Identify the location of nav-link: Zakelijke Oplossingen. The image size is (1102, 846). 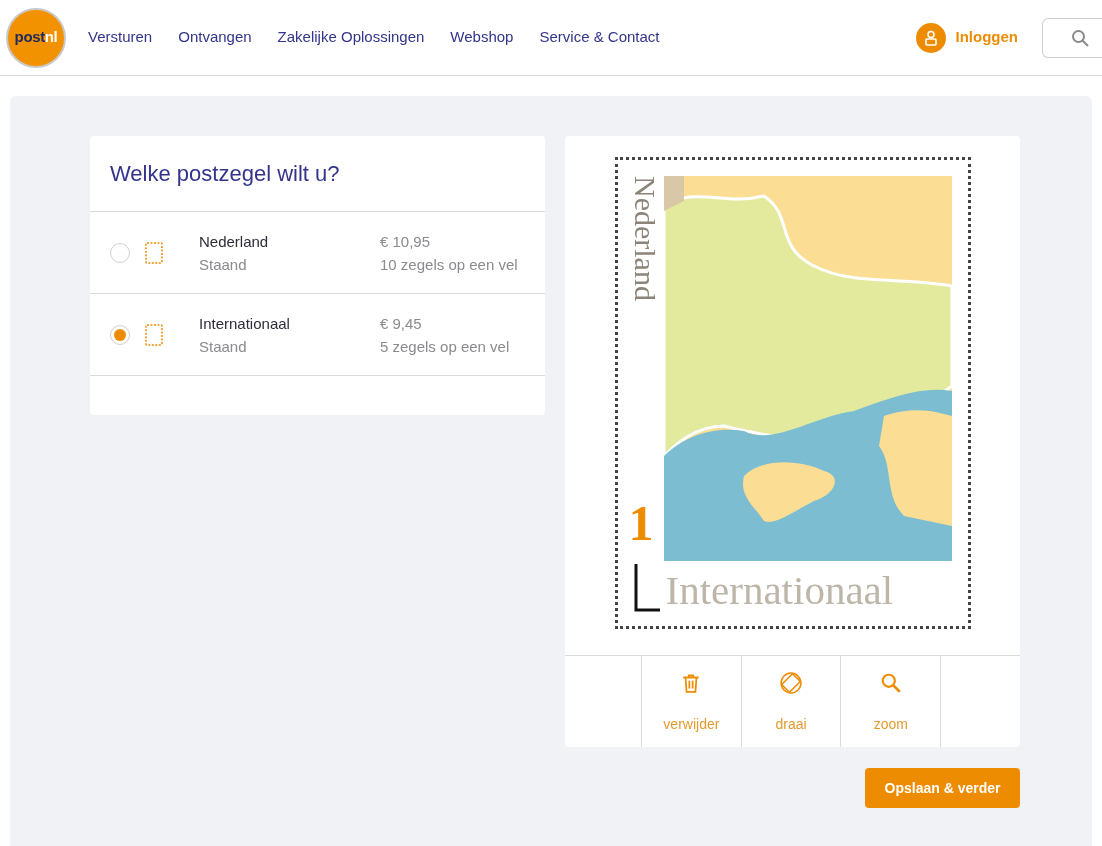
(351, 37).